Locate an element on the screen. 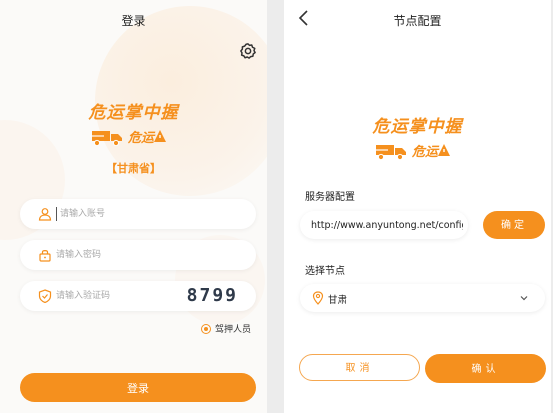  shield-check-icon is located at coordinates (45, 296).